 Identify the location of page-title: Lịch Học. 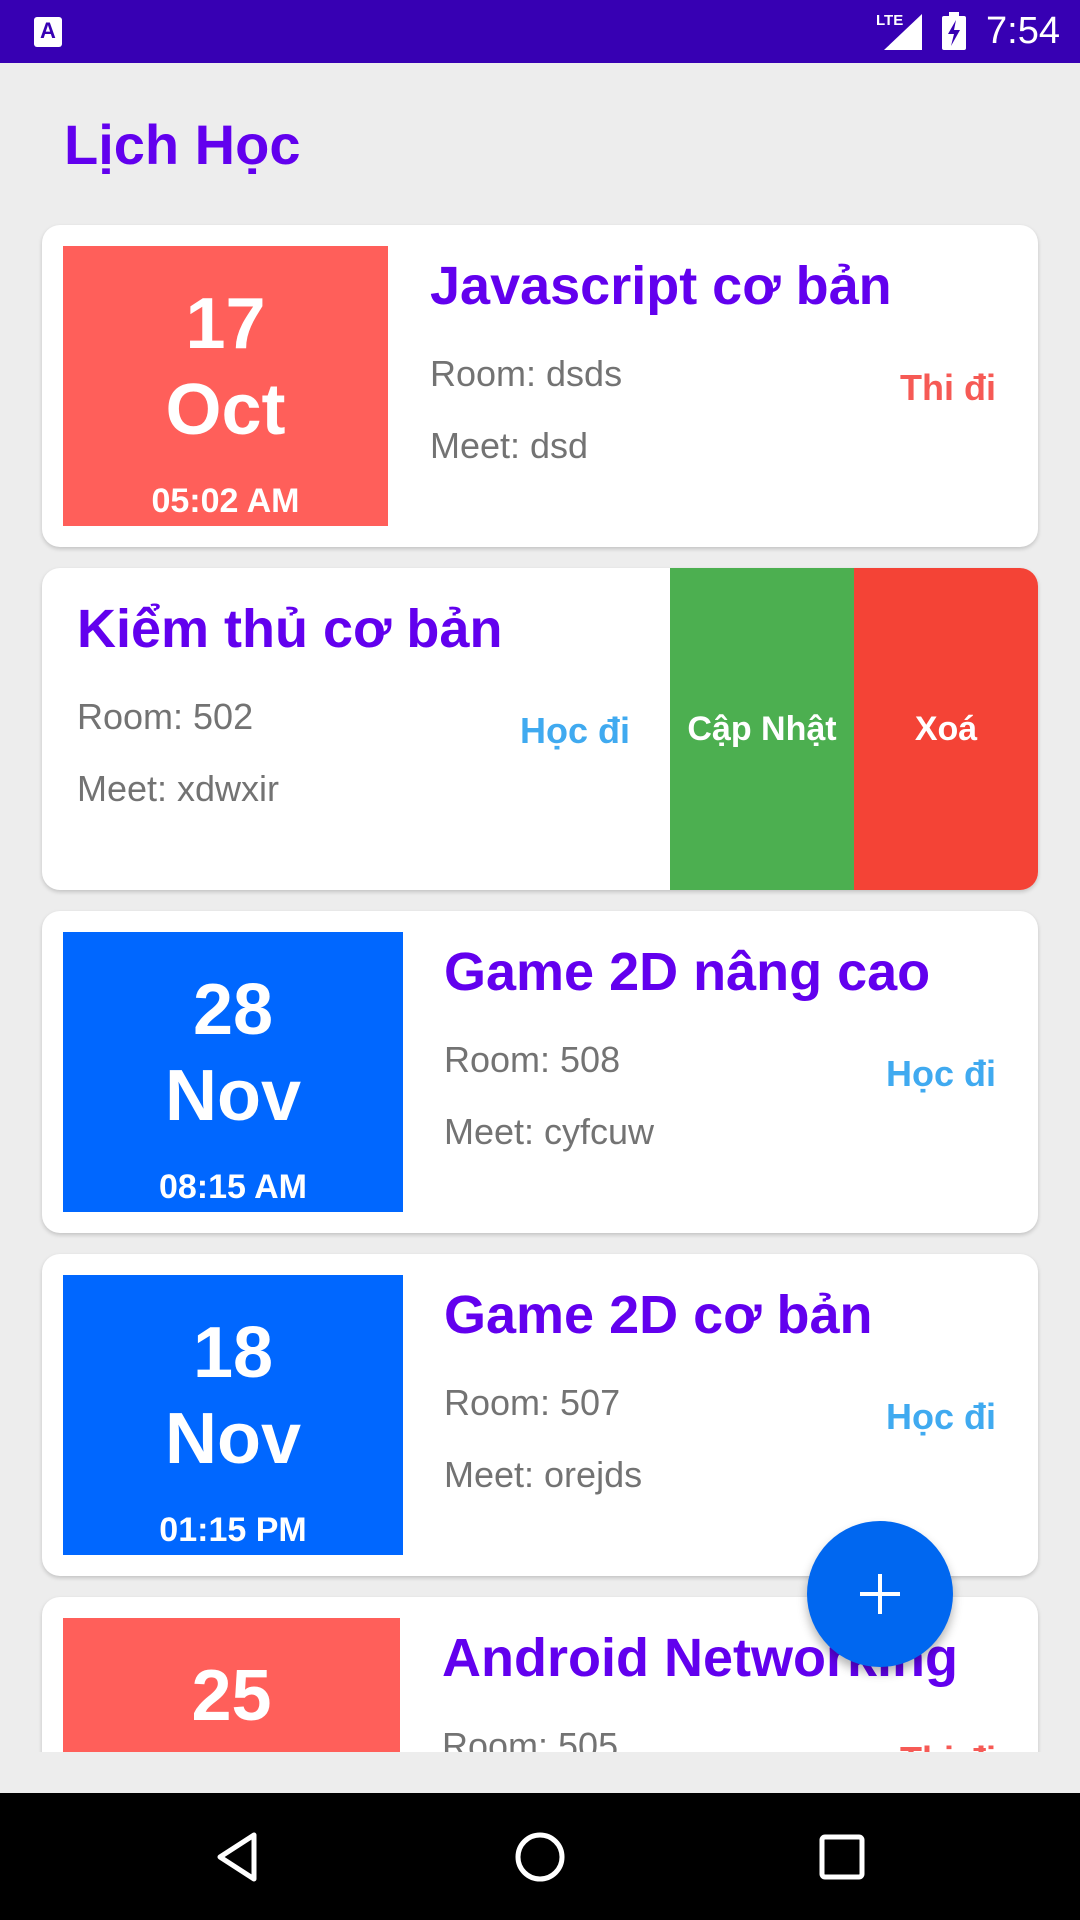
(182, 144).